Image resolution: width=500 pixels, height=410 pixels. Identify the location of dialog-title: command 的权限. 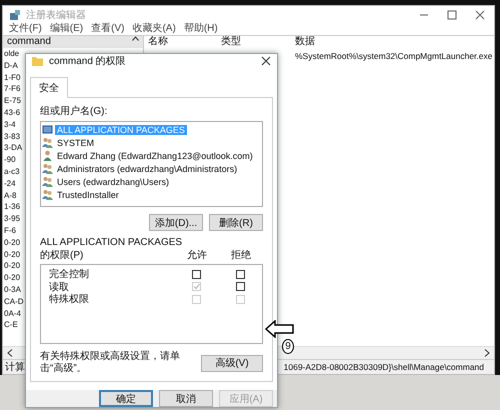
(87, 61).